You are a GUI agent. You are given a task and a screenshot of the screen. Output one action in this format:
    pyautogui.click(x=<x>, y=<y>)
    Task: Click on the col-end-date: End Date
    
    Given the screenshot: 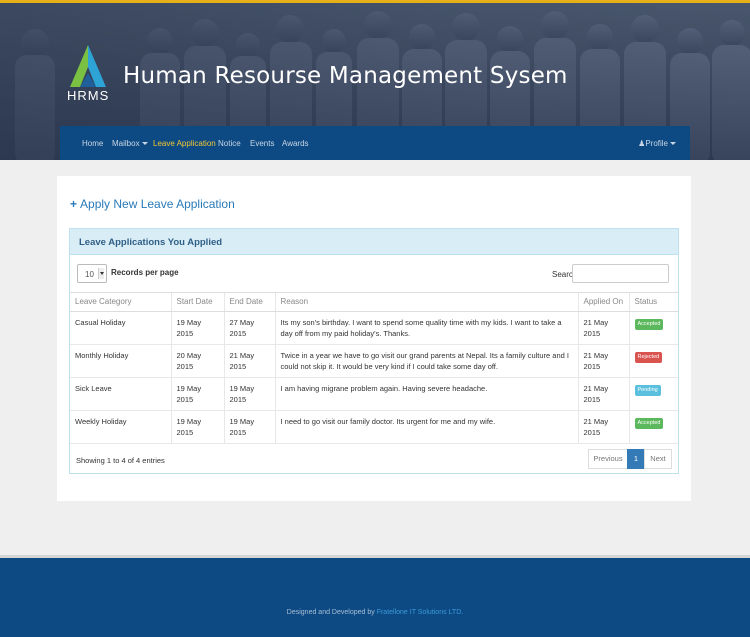 What is the action you would take?
    pyautogui.click(x=249, y=302)
    